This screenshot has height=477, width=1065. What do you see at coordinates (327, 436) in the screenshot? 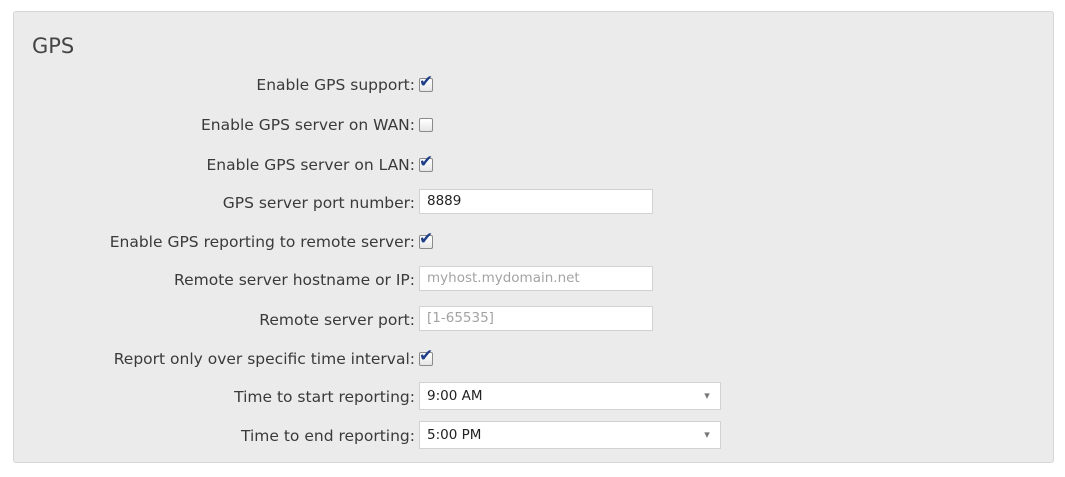
I see `end-time-label: Time to end reporting:` at bounding box center [327, 436].